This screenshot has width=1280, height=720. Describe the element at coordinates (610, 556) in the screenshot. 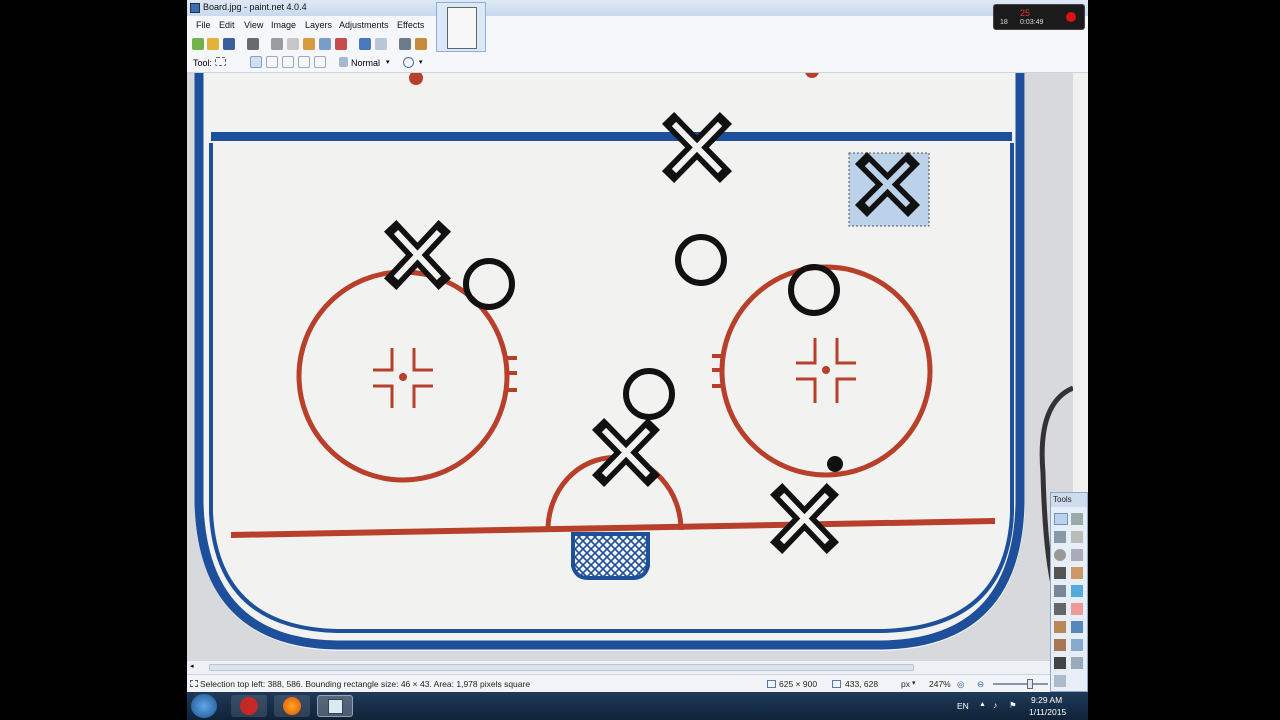

I see `goal-net` at that location.